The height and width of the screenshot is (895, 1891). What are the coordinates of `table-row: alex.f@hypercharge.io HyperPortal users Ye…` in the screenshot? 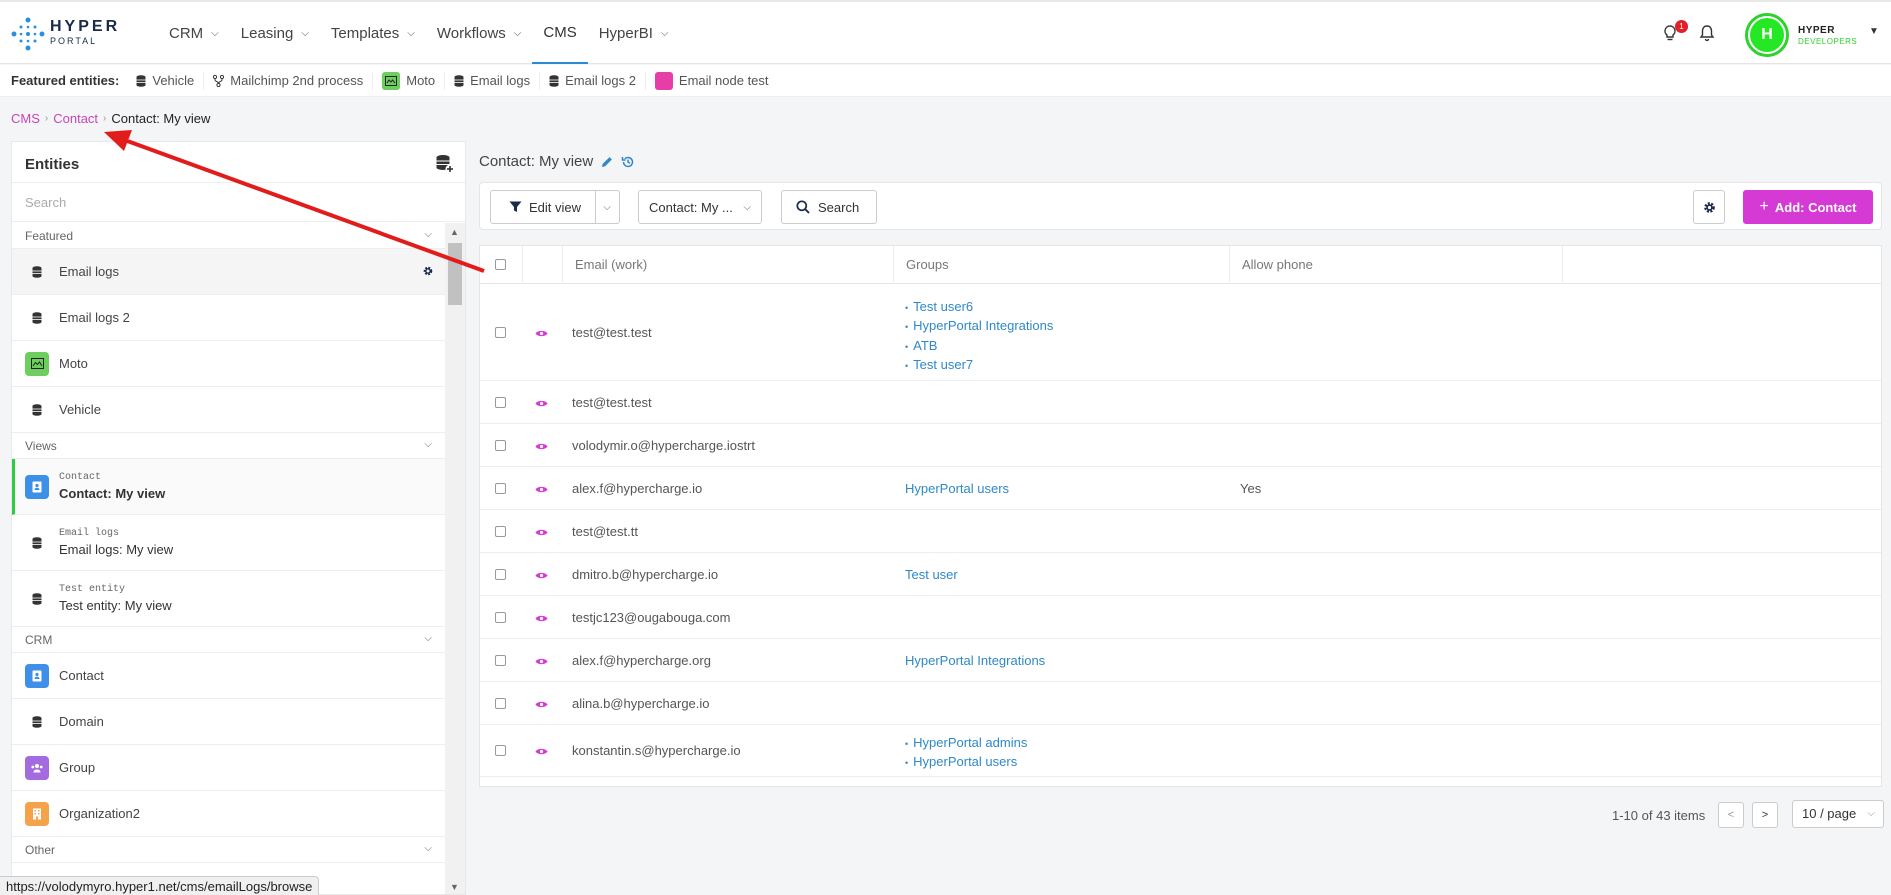 It's located at (1180, 488).